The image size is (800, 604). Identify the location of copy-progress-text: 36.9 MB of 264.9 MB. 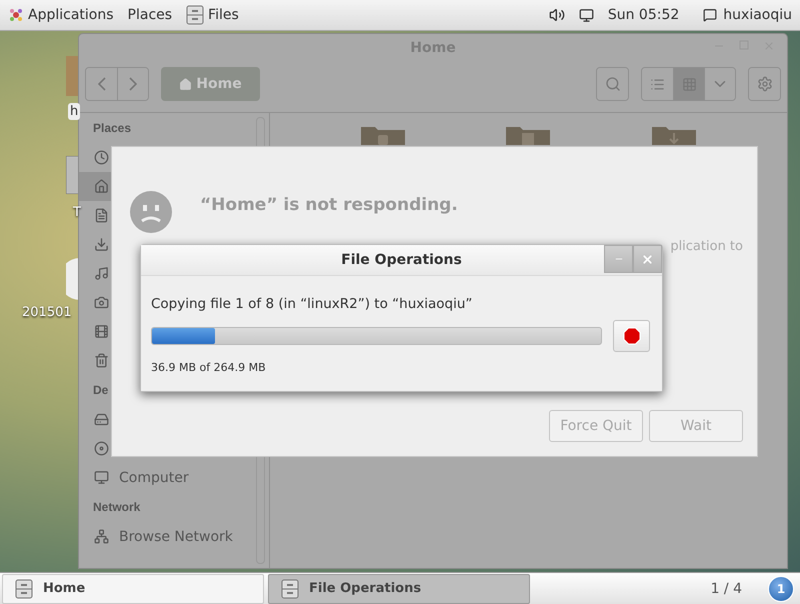
(209, 367).